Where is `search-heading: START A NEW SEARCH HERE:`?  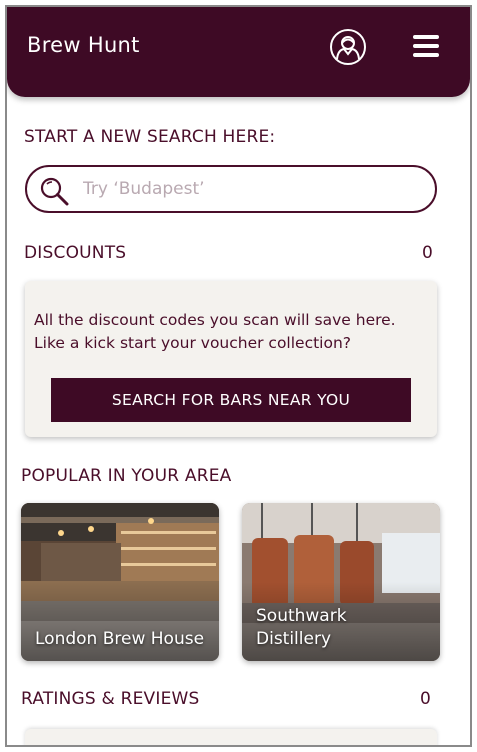 search-heading: START A NEW SEARCH HERE: is located at coordinates (150, 137).